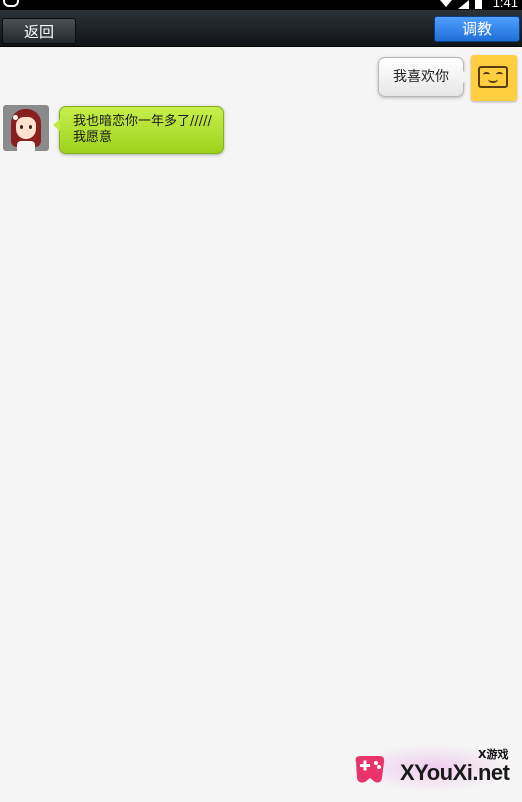 The width and height of the screenshot is (522, 802). Describe the element at coordinates (261, 28) in the screenshot. I see `top-toolbar: 返回 调教` at that location.